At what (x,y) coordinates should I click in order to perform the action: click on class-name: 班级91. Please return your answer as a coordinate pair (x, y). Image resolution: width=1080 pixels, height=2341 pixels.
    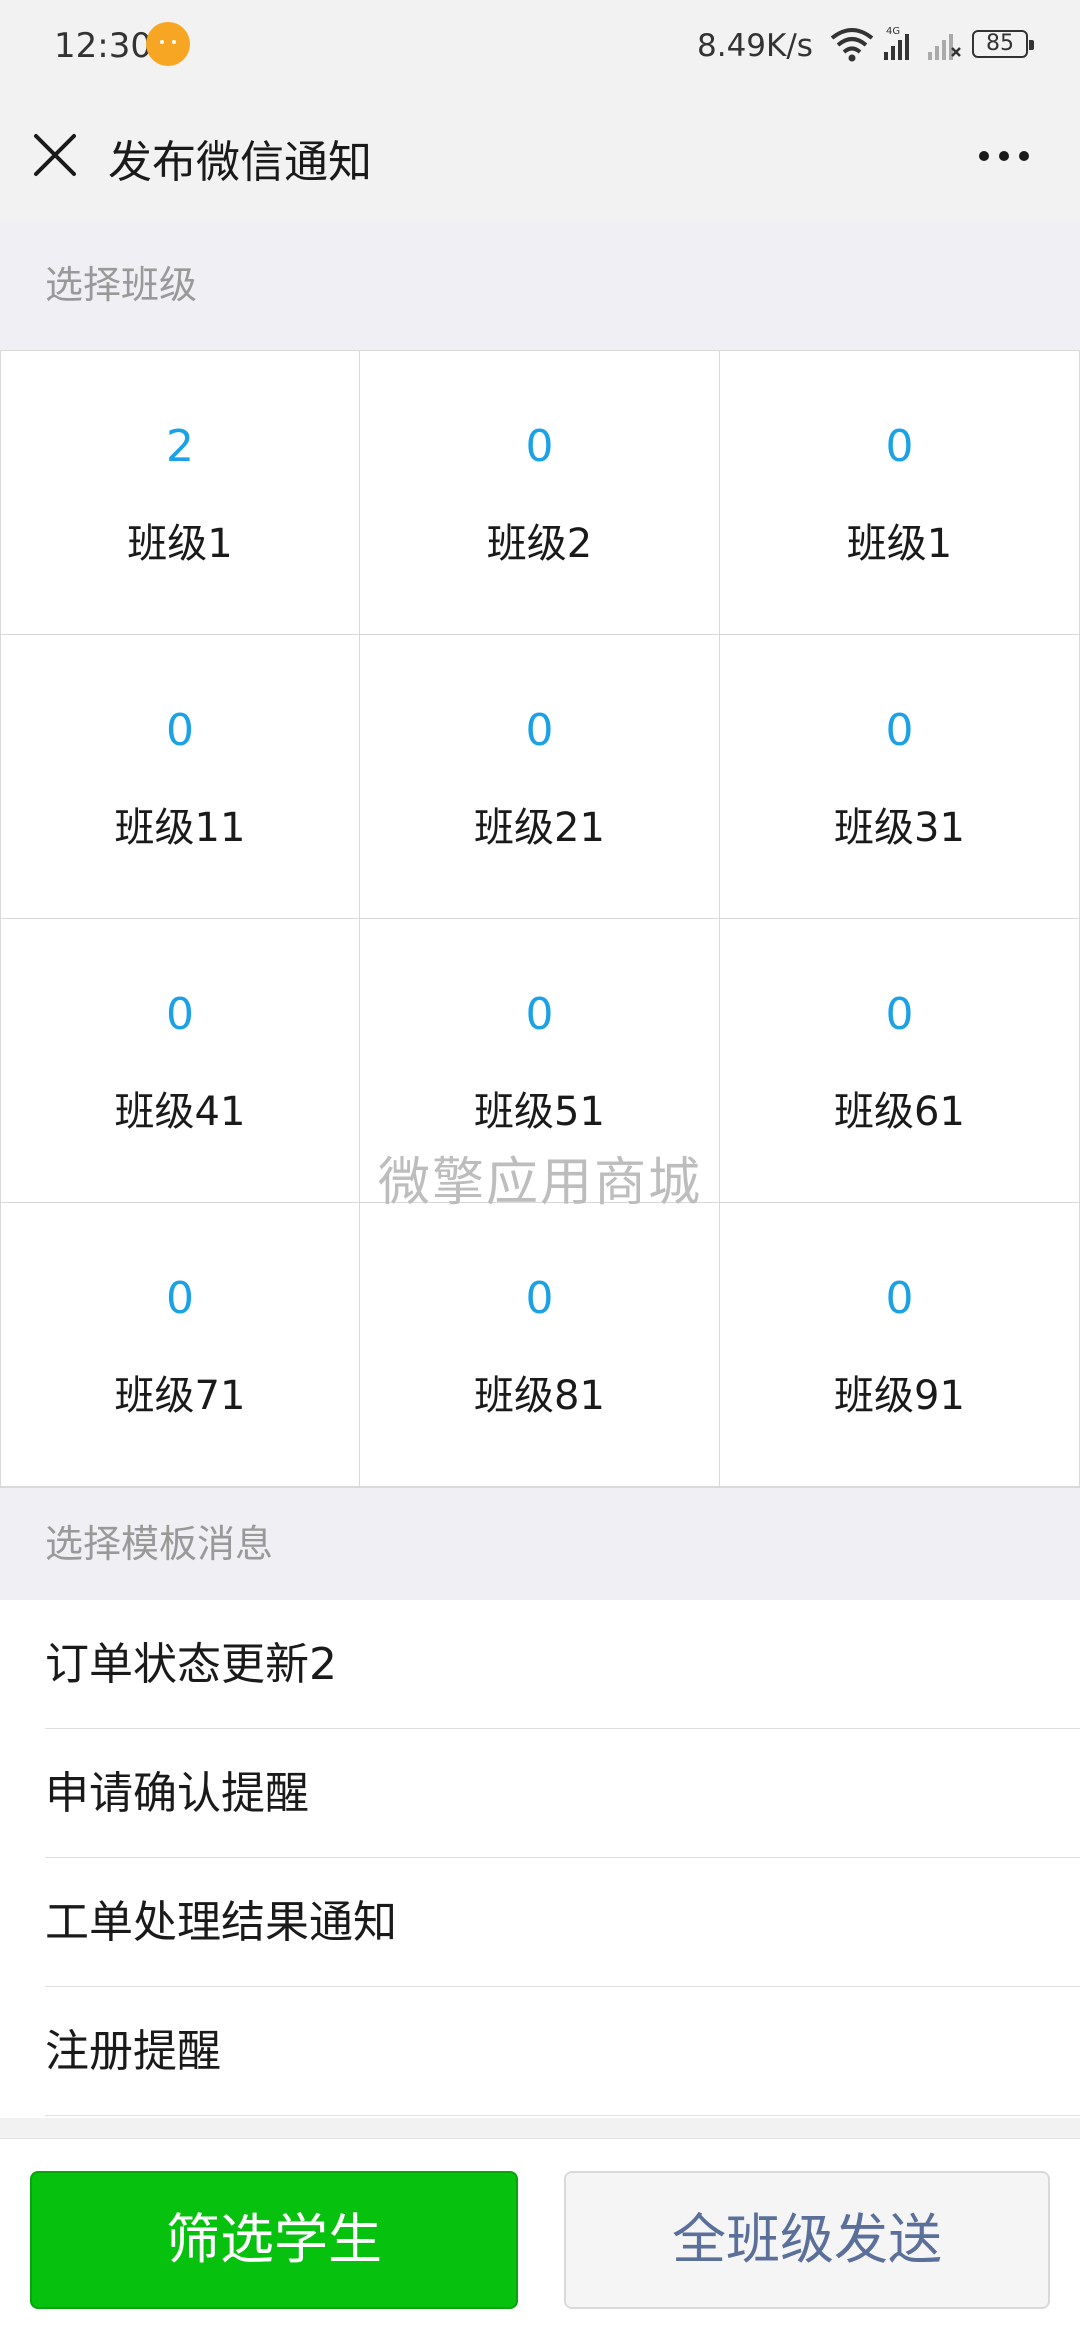
    Looking at the image, I should click on (899, 1396).